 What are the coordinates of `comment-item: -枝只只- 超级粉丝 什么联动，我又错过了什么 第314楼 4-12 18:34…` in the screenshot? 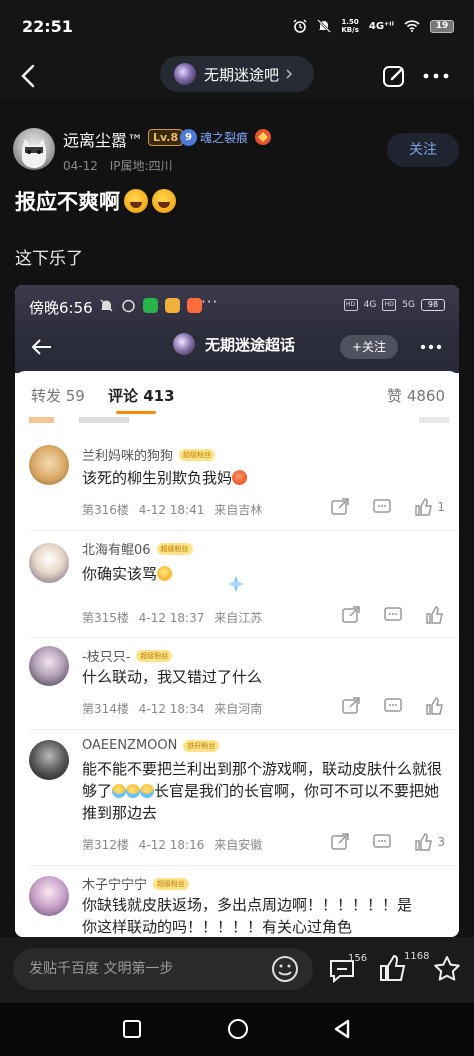 It's located at (237, 684).